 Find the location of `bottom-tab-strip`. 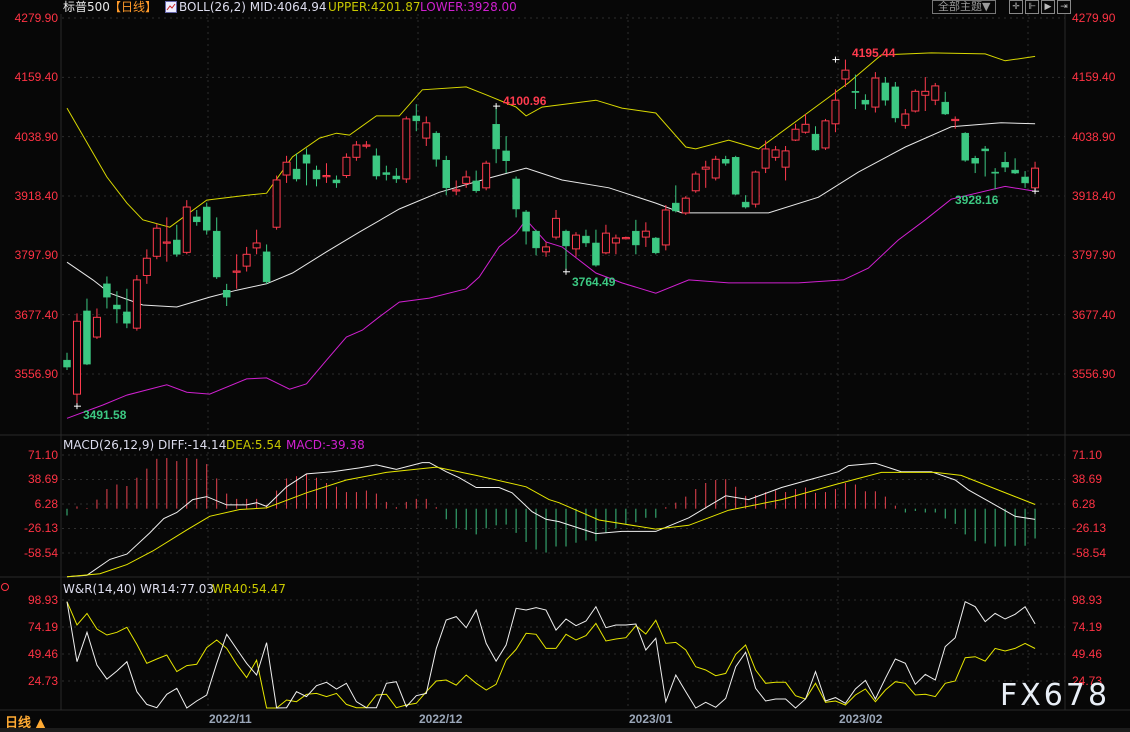

bottom-tab-strip is located at coordinates (565, 730).